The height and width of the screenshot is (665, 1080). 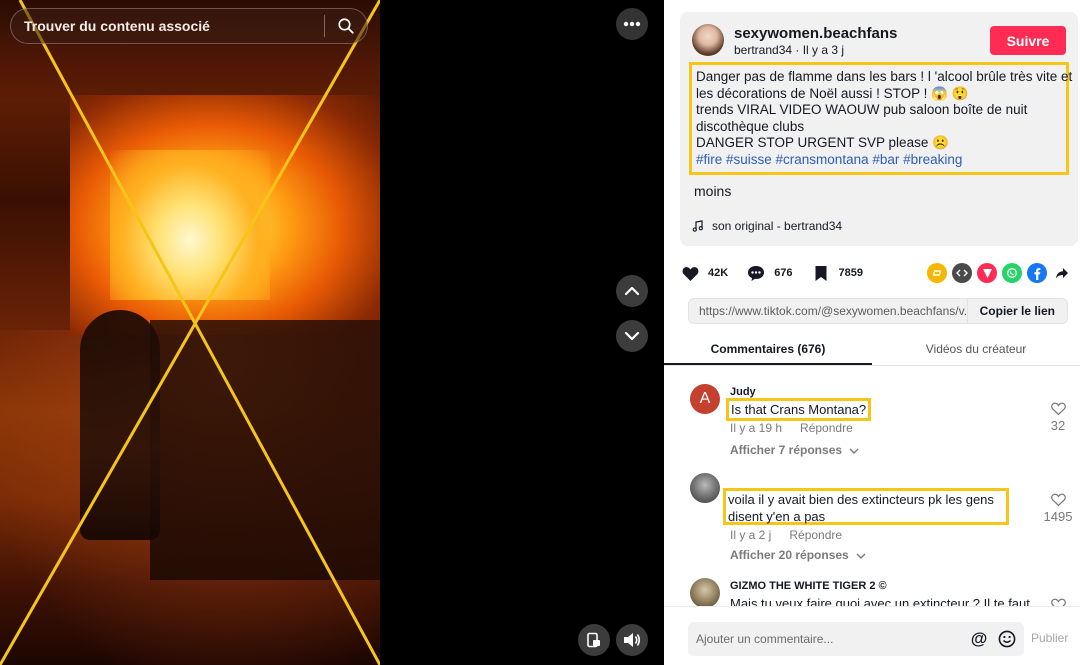 What do you see at coordinates (979, 639) in the screenshot?
I see `mention-icon: @` at bounding box center [979, 639].